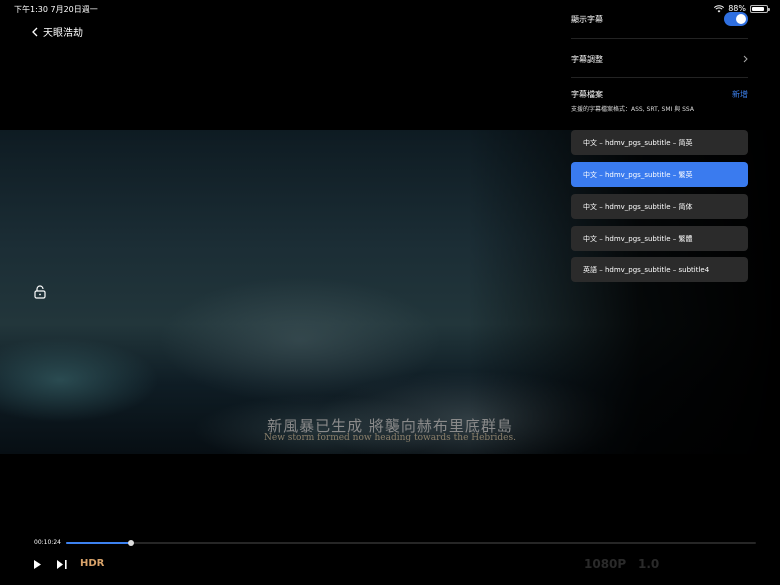  What do you see at coordinates (659, 19) in the screenshot?
I see `show-subtitles-row: 顯示字幕` at bounding box center [659, 19].